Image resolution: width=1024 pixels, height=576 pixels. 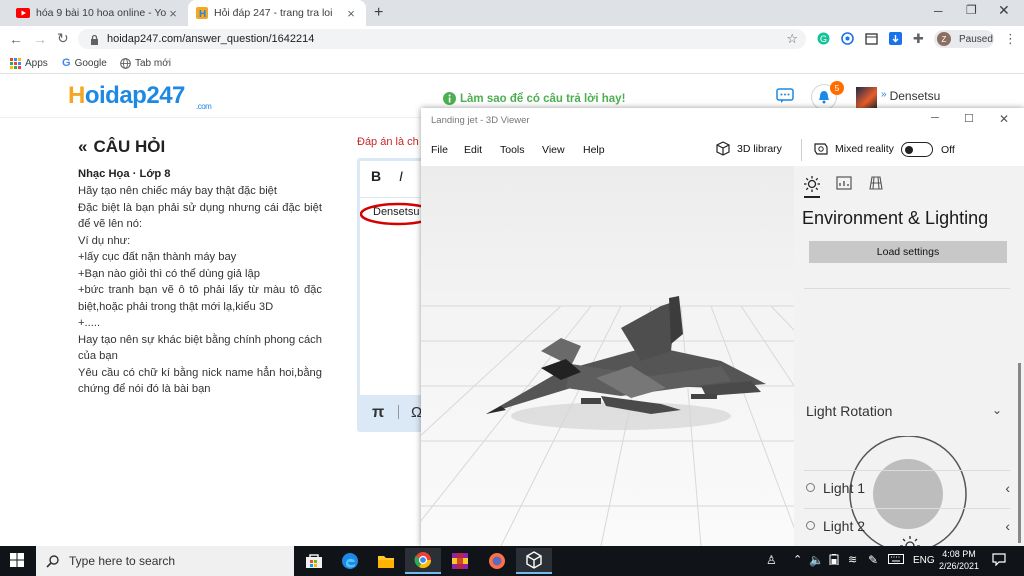 I want to click on username: Densetsu, so click(x=915, y=96).